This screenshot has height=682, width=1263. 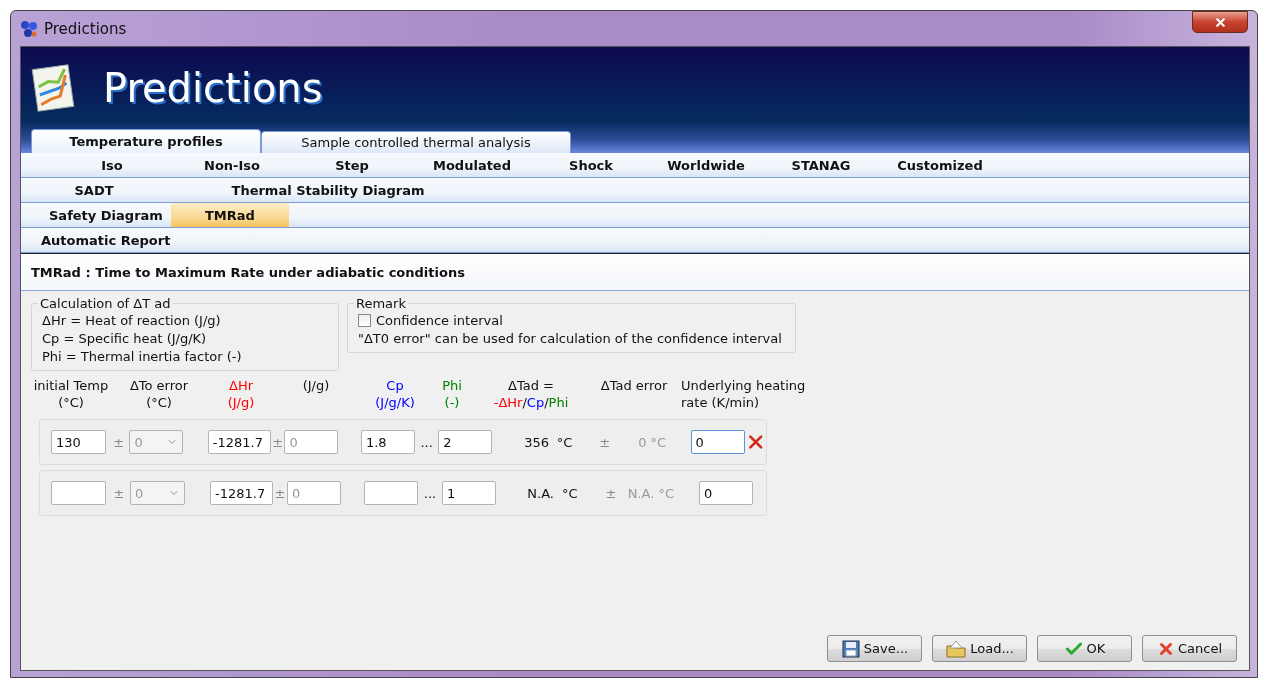 I want to click on remark-text: "ΔT0 error" can be used for calculation of the confidence interval, so click(x=570, y=338).